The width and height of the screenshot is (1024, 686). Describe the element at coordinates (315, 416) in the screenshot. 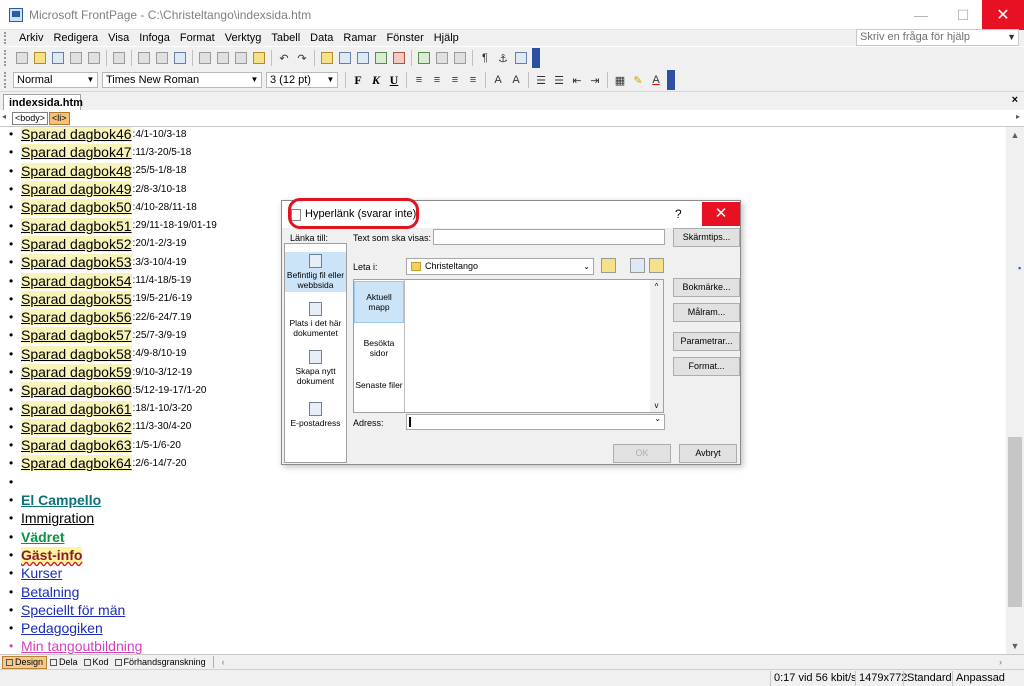

I see `link-email-address: E-postadress` at that location.